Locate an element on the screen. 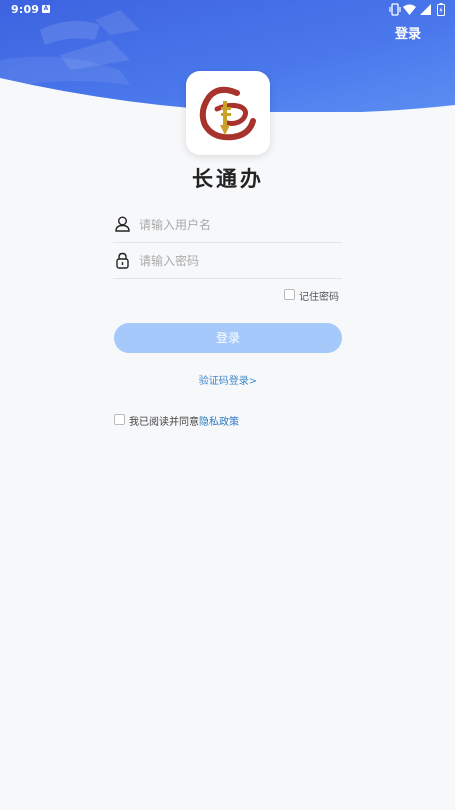  battery-icon is located at coordinates (441, 9).